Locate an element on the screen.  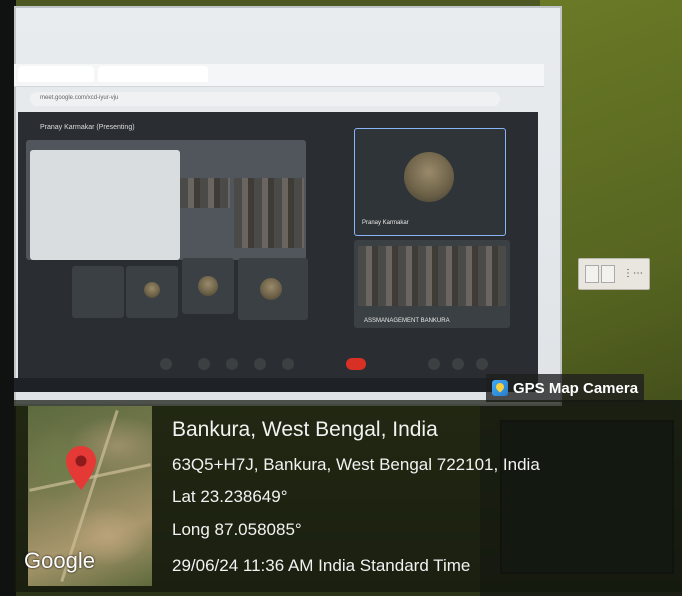
info-icon is located at coordinates (434, 364).